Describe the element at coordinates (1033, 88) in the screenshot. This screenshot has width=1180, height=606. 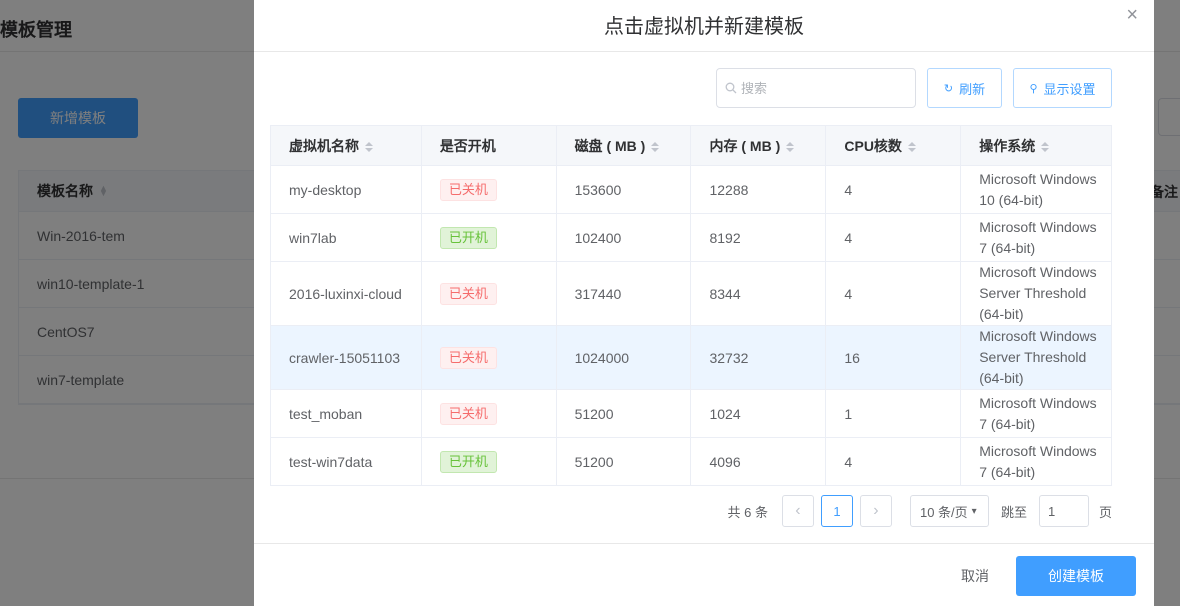
I see `settings-icon: ⚲` at that location.